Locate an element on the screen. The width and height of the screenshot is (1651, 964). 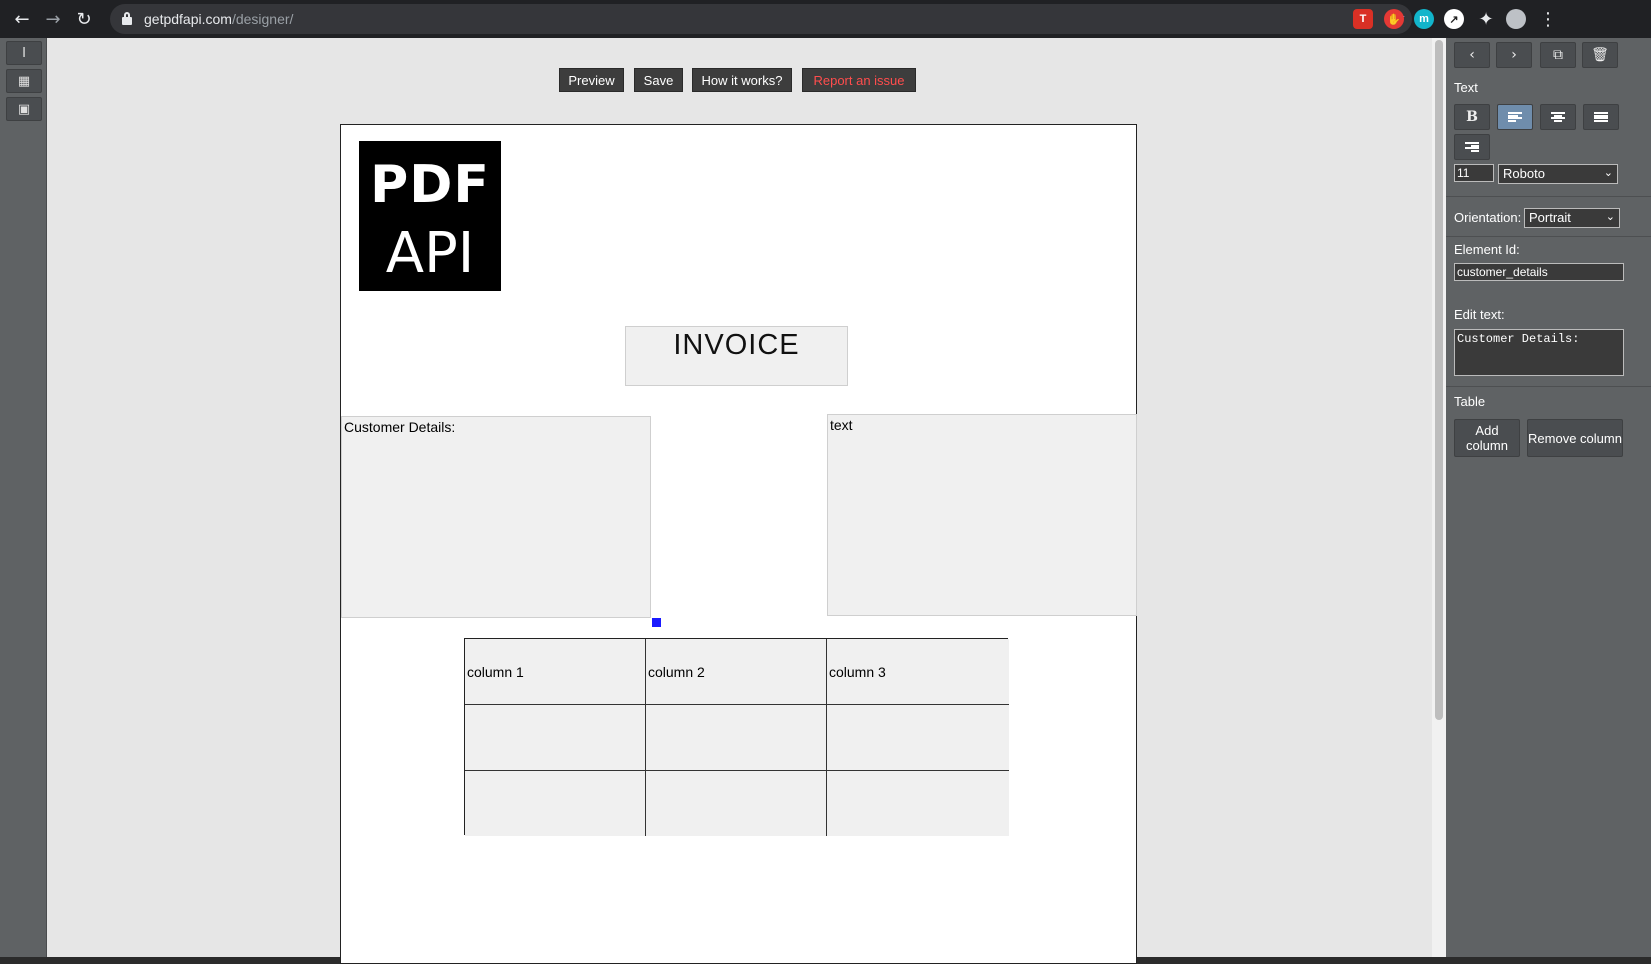
align-left-icon is located at coordinates (1515, 117).